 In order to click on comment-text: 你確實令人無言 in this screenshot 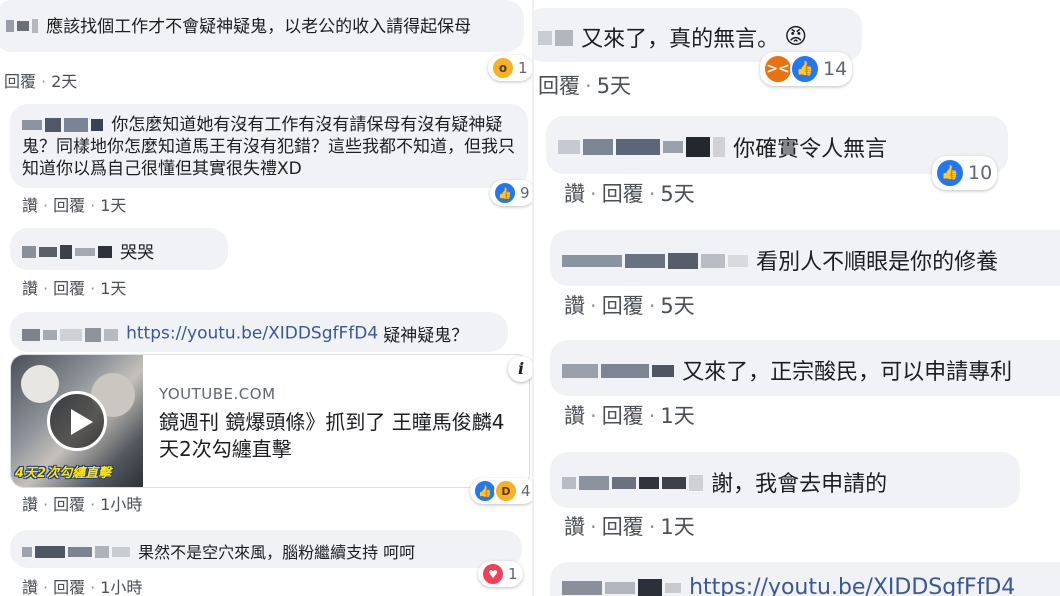, I will do `click(810, 149)`.